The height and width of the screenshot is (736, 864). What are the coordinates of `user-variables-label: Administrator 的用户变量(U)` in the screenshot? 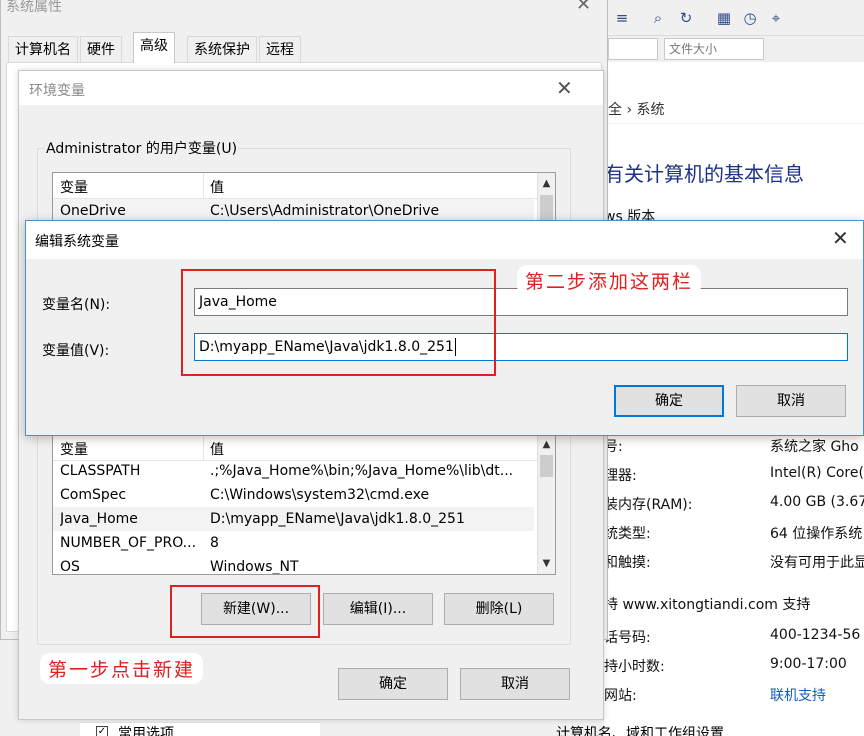 It's located at (142, 148).